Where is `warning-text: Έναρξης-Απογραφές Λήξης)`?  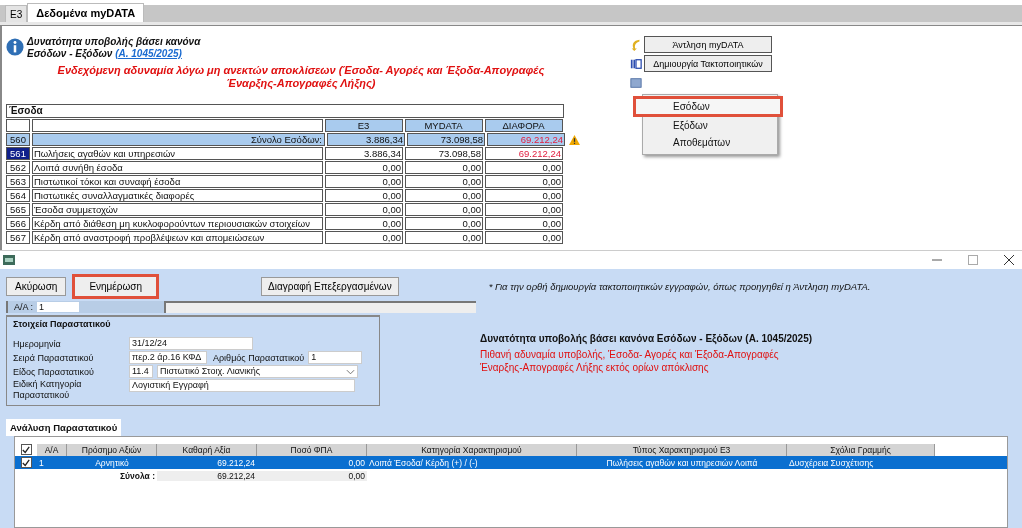 warning-text: Έναρξης-Απογραφές Λήξης) is located at coordinates (301, 83).